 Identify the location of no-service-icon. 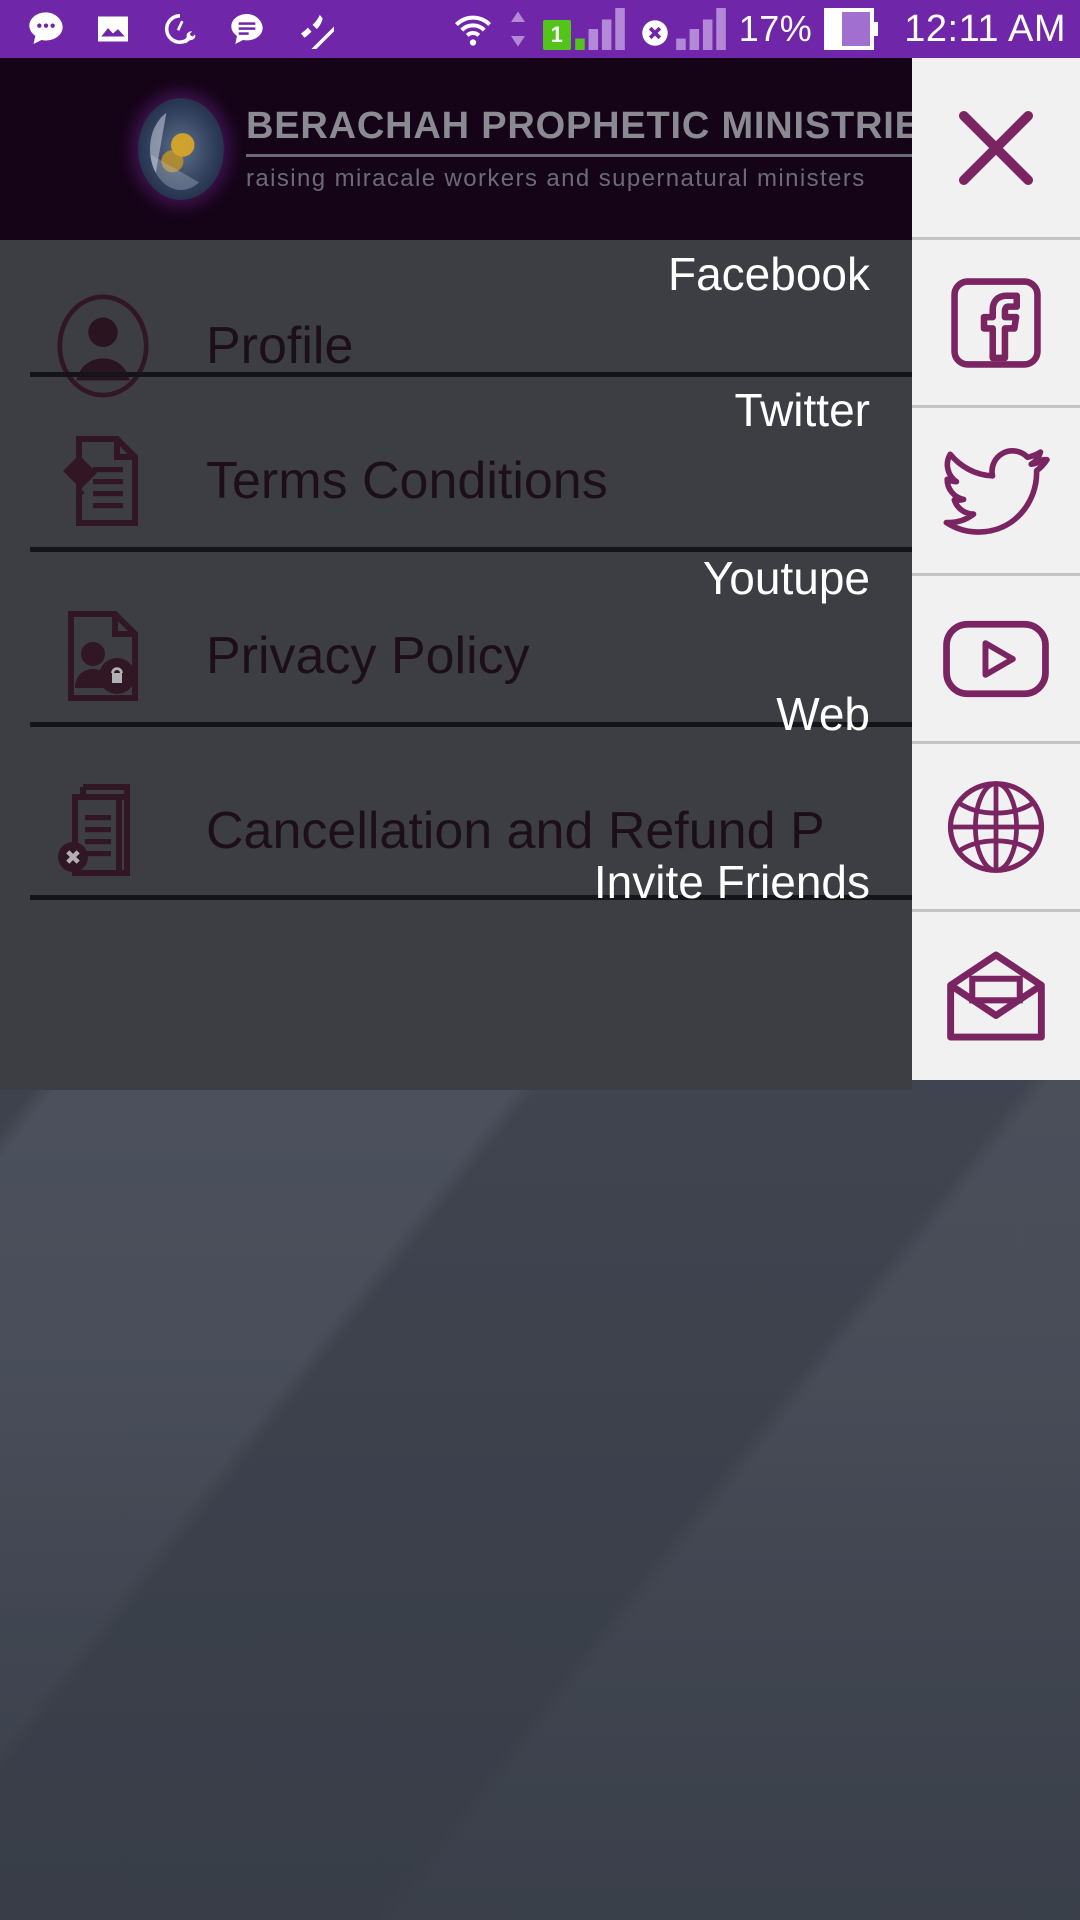
(654, 33).